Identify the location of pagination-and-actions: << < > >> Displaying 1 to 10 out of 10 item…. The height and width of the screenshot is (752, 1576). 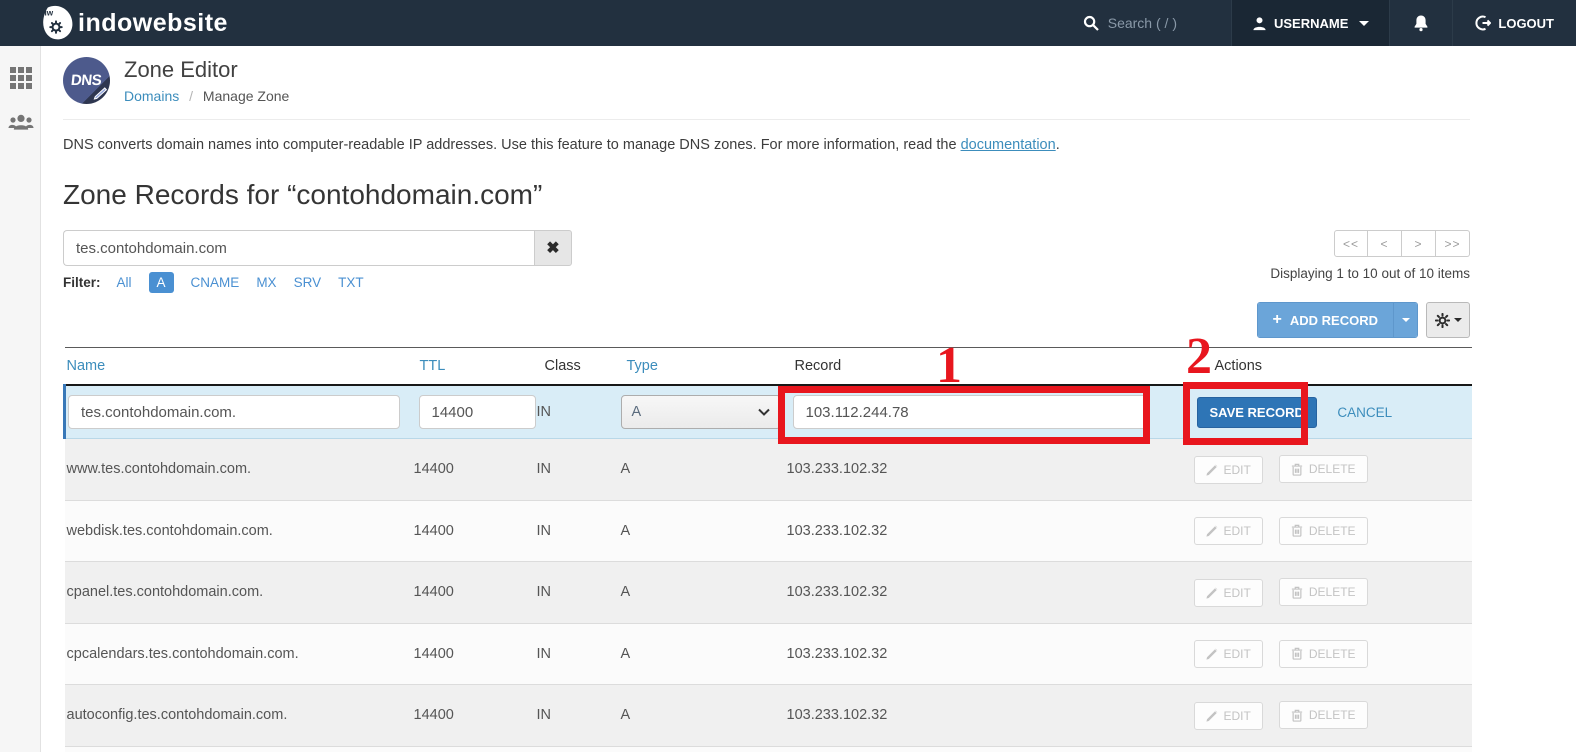
(1363, 284).